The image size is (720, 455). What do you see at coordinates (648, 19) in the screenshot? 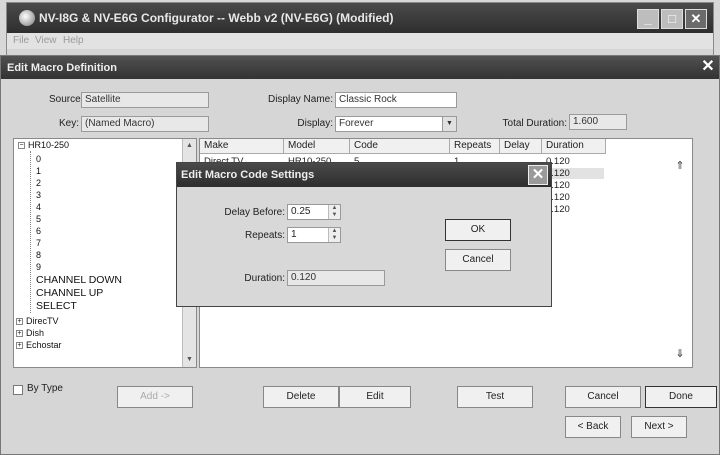
I see `minimize-button: _` at bounding box center [648, 19].